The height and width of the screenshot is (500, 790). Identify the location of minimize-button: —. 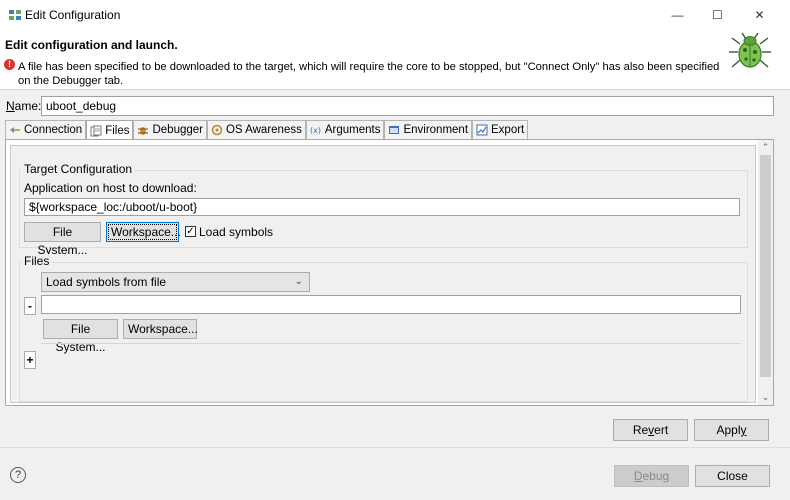
(677, 15).